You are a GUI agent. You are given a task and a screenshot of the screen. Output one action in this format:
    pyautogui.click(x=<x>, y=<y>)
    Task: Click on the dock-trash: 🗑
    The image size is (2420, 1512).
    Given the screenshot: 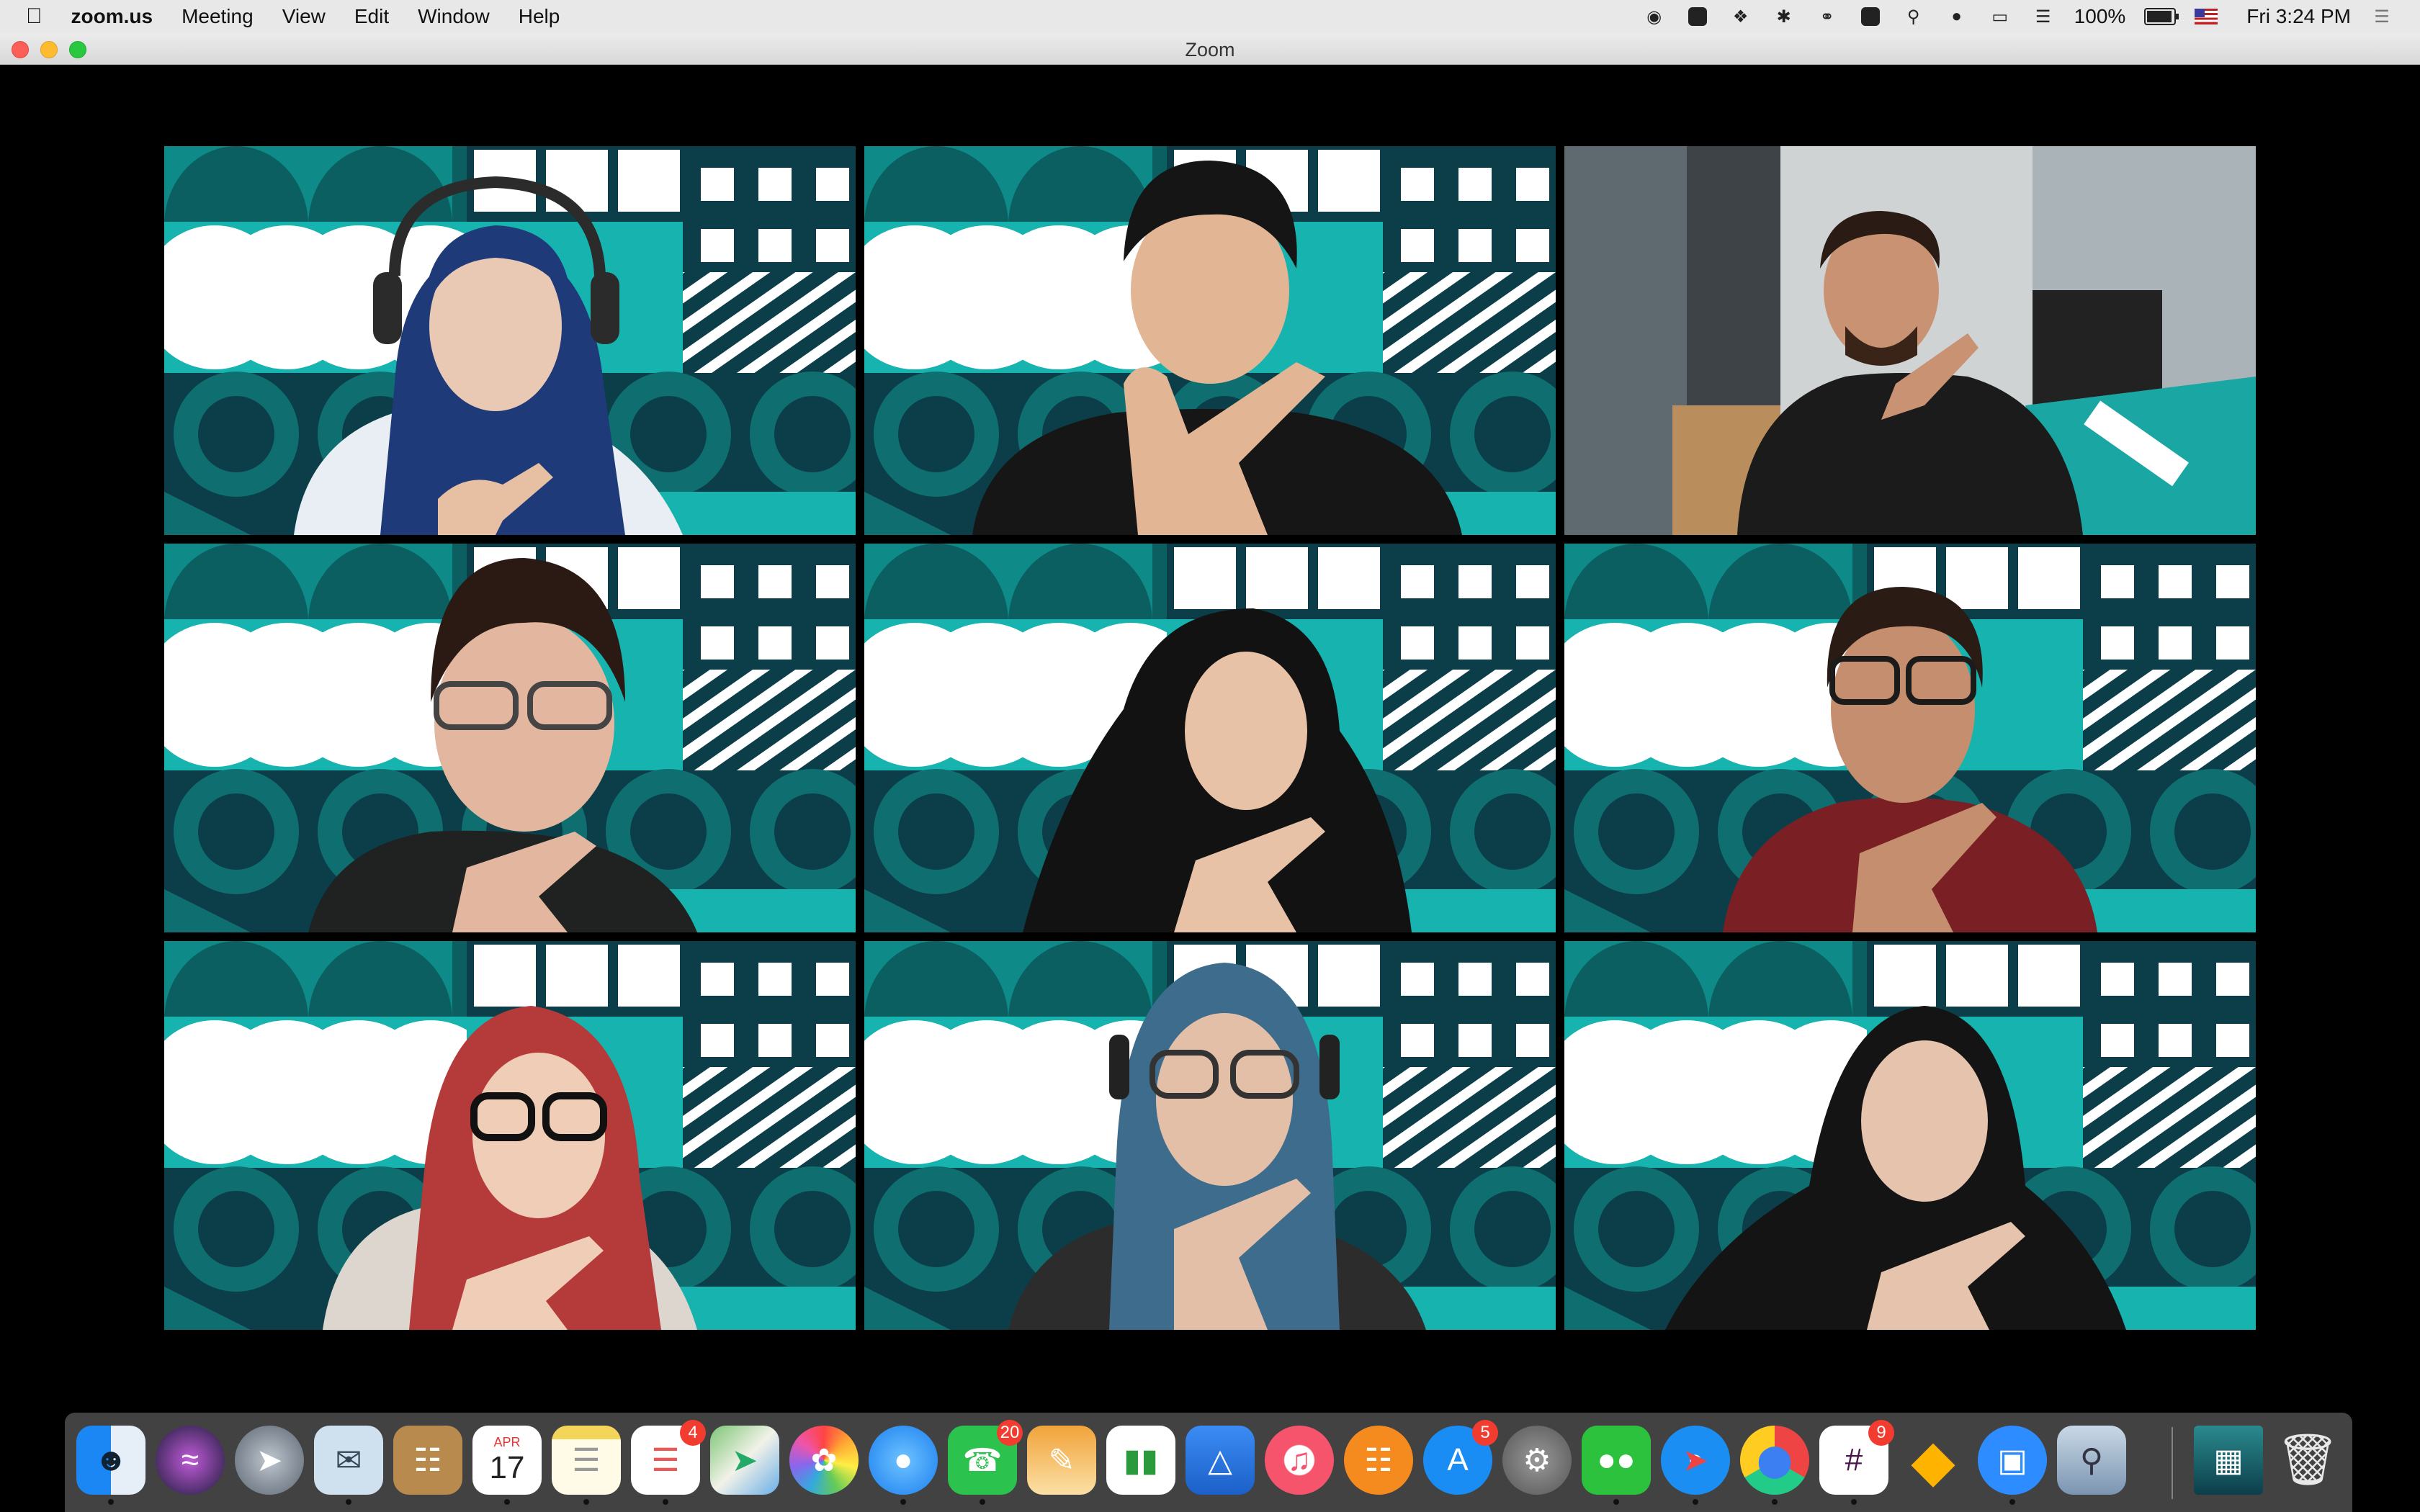 What is the action you would take?
    pyautogui.click(x=2307, y=1460)
    